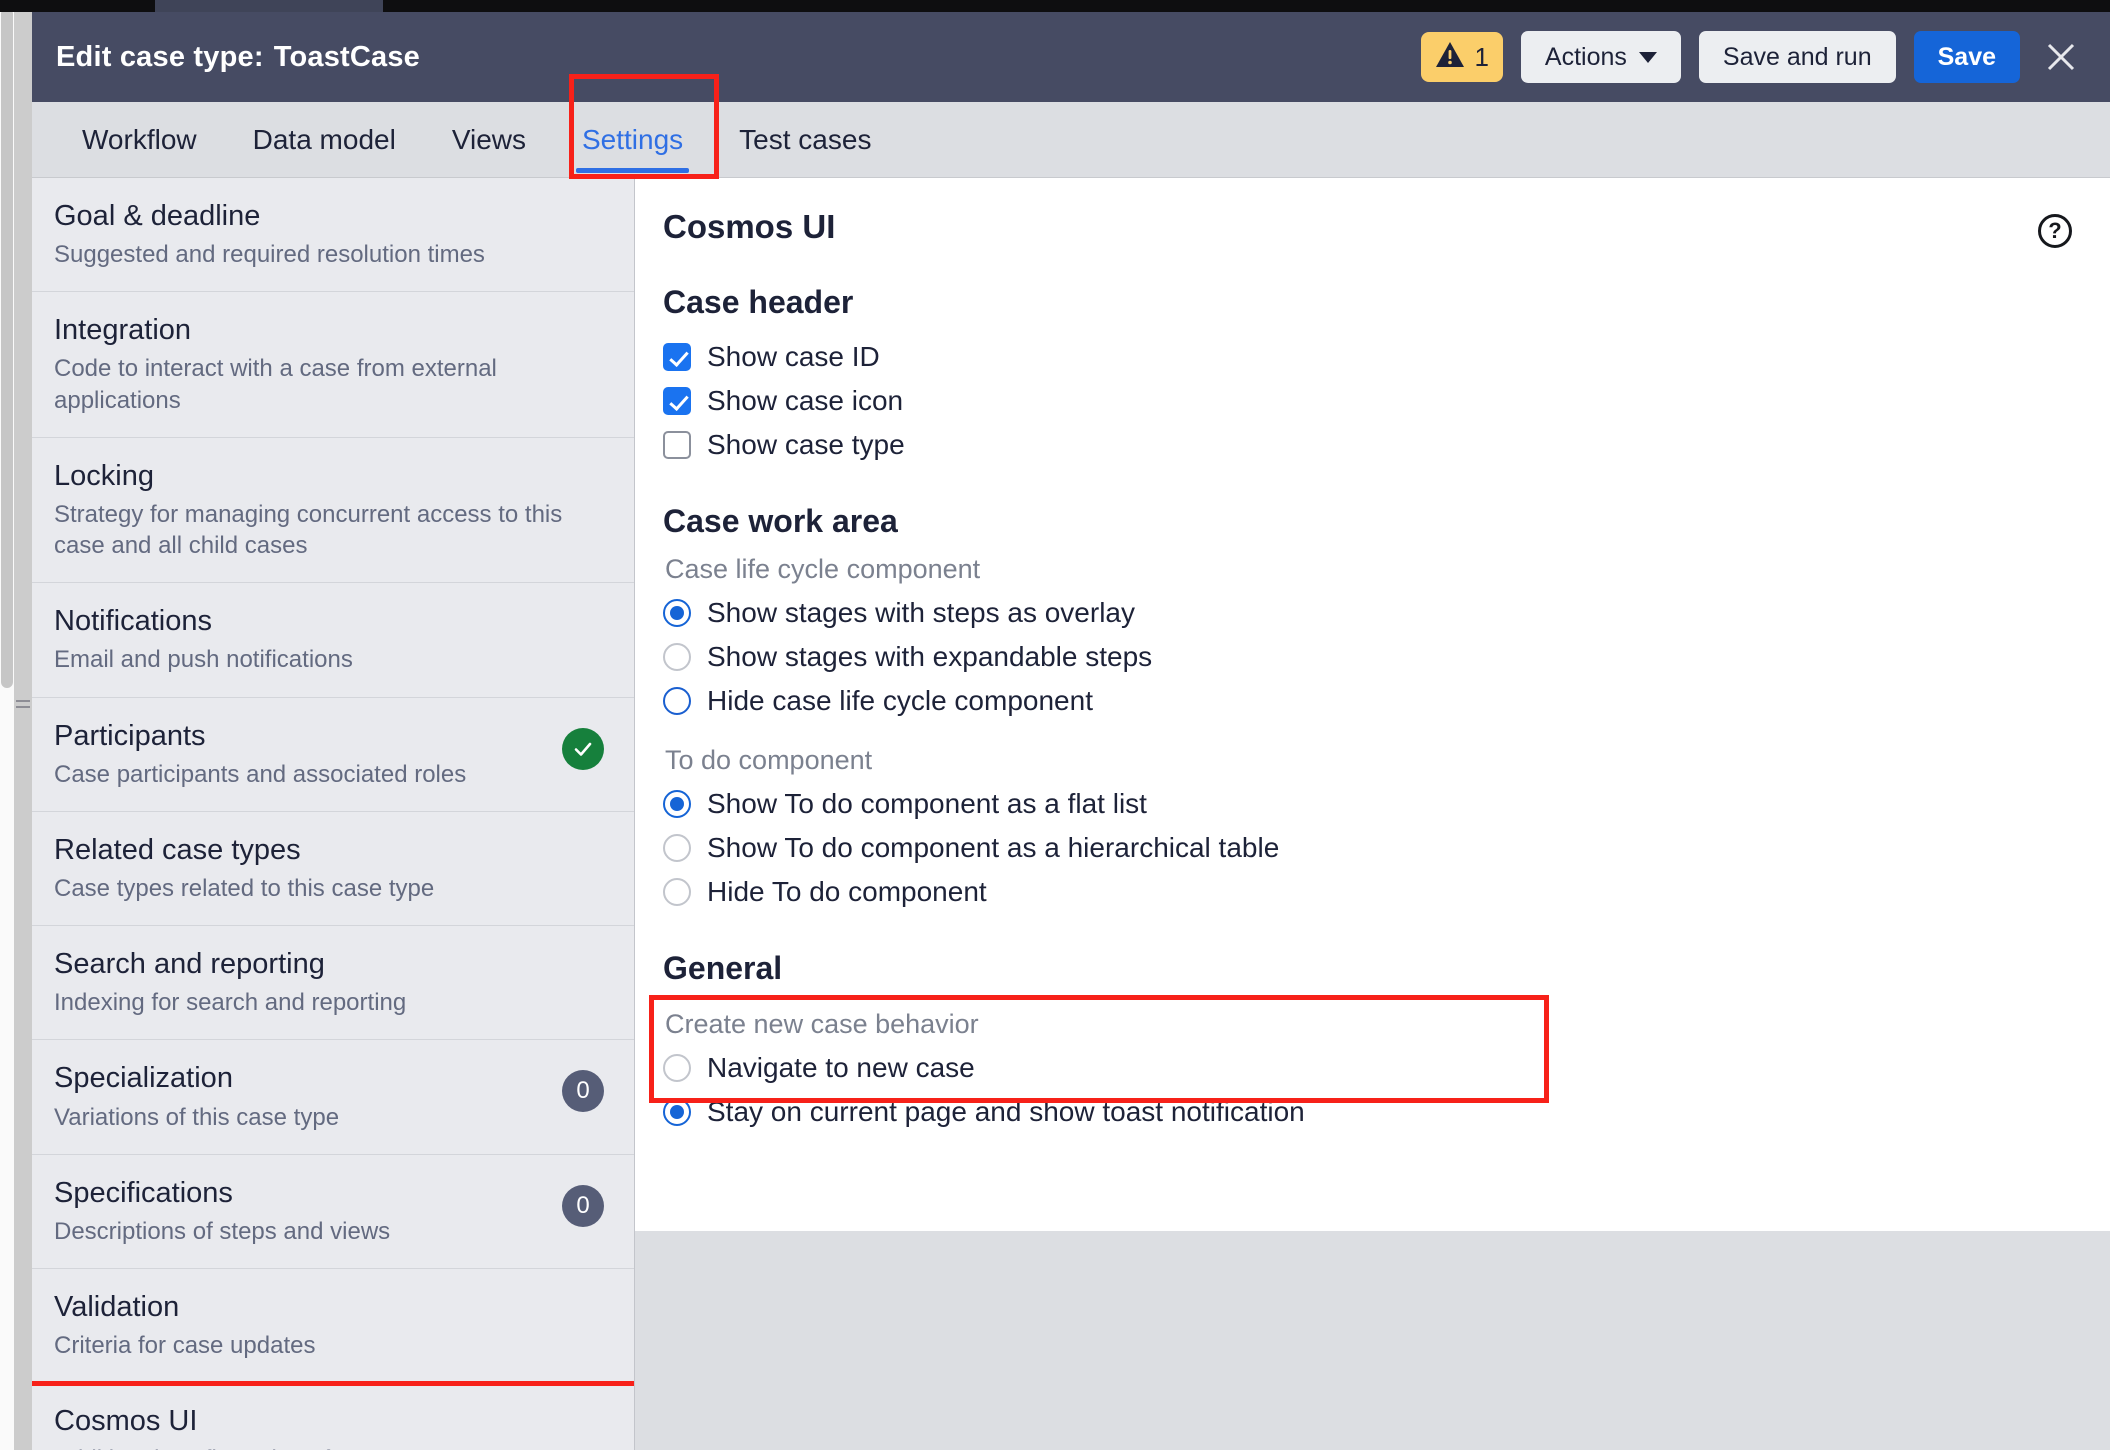 This screenshot has height=1450, width=2110. I want to click on close-x-icon, so click(2061, 57).